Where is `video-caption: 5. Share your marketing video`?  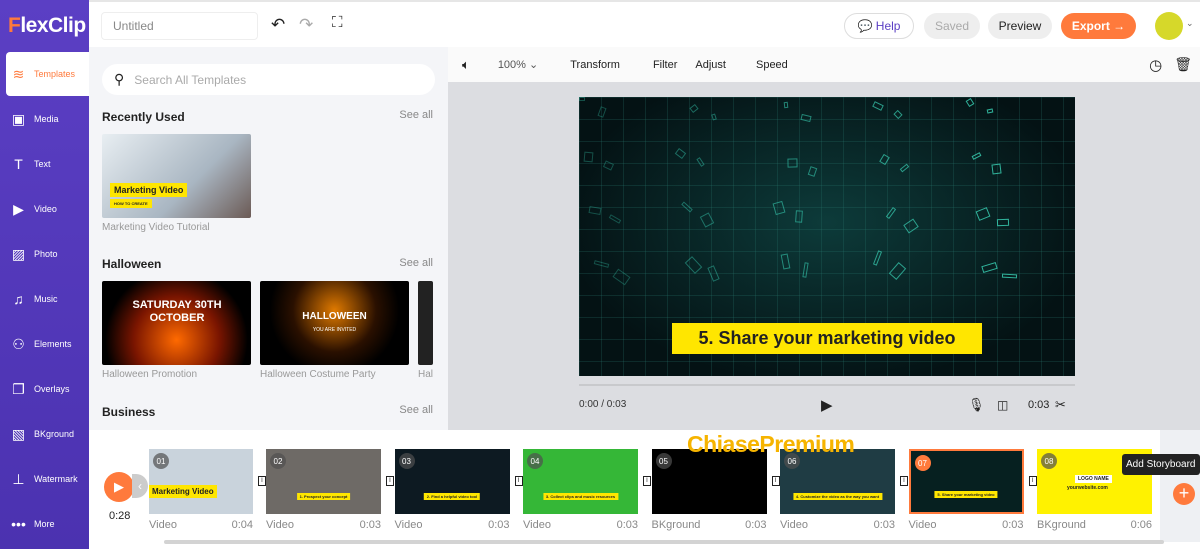 video-caption: 5. Share your marketing video is located at coordinates (827, 338).